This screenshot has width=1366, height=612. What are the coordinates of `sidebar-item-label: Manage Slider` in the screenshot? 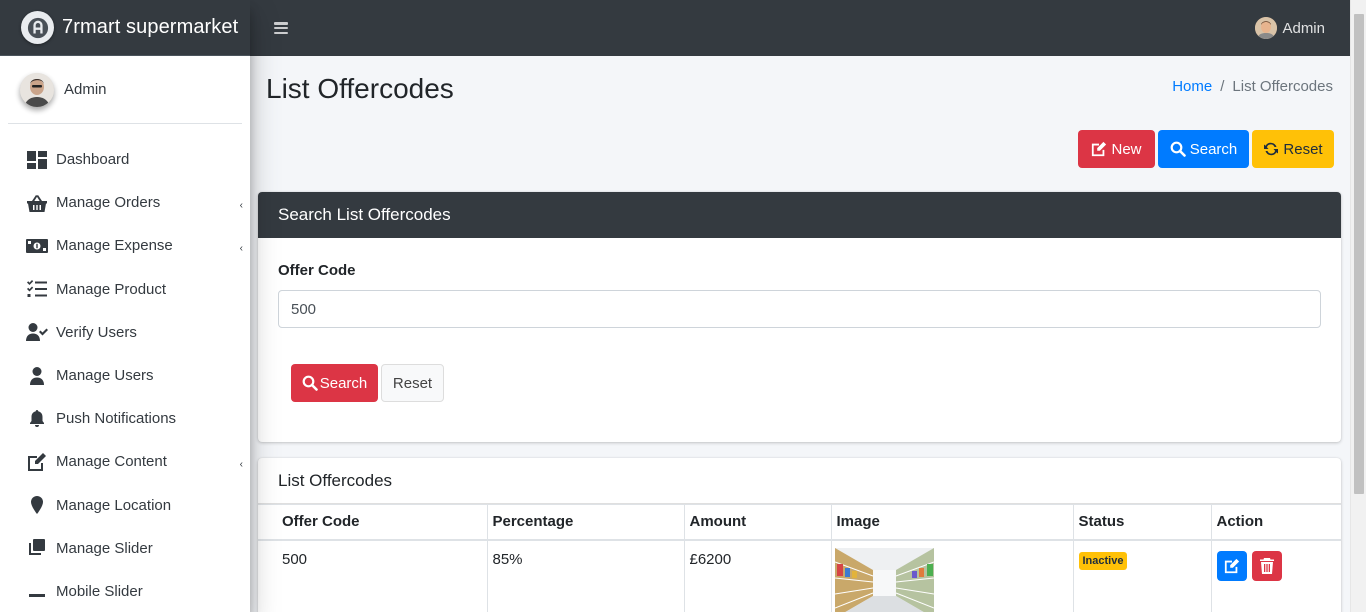 It's located at (104, 548).